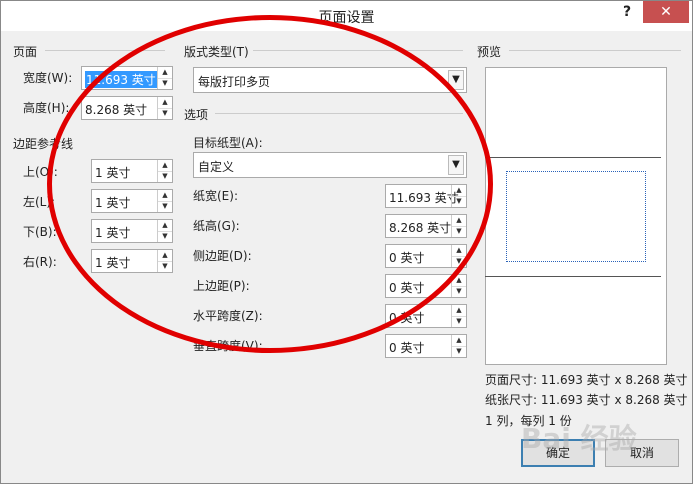  Describe the element at coordinates (116, 109) in the screenshot. I see `height-value: 8.268 英寸` at that location.